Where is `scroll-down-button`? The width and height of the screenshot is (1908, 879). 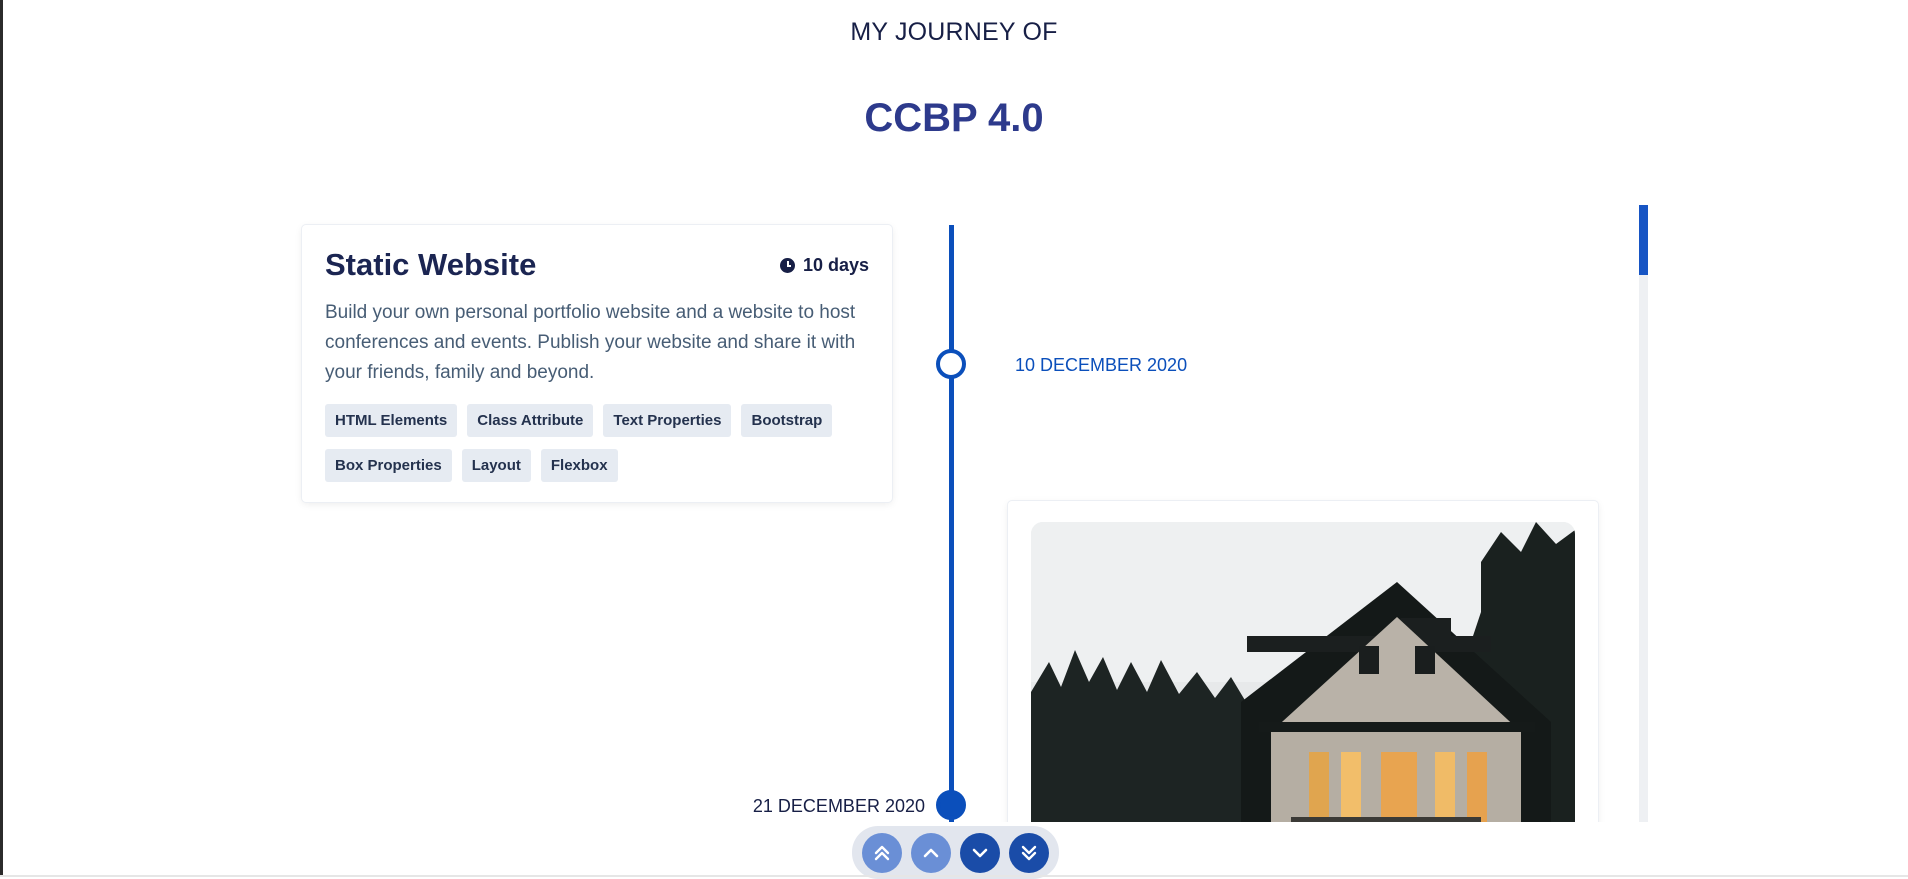 scroll-down-button is located at coordinates (979, 852).